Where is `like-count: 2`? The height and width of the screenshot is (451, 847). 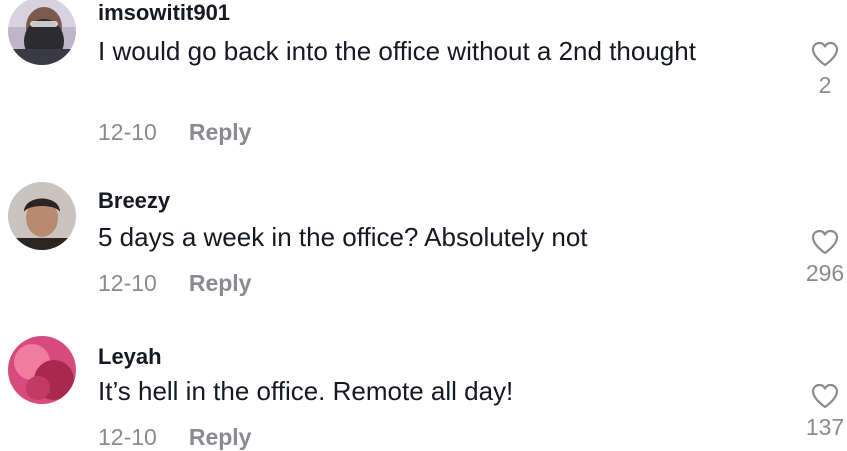 like-count: 2 is located at coordinates (825, 85).